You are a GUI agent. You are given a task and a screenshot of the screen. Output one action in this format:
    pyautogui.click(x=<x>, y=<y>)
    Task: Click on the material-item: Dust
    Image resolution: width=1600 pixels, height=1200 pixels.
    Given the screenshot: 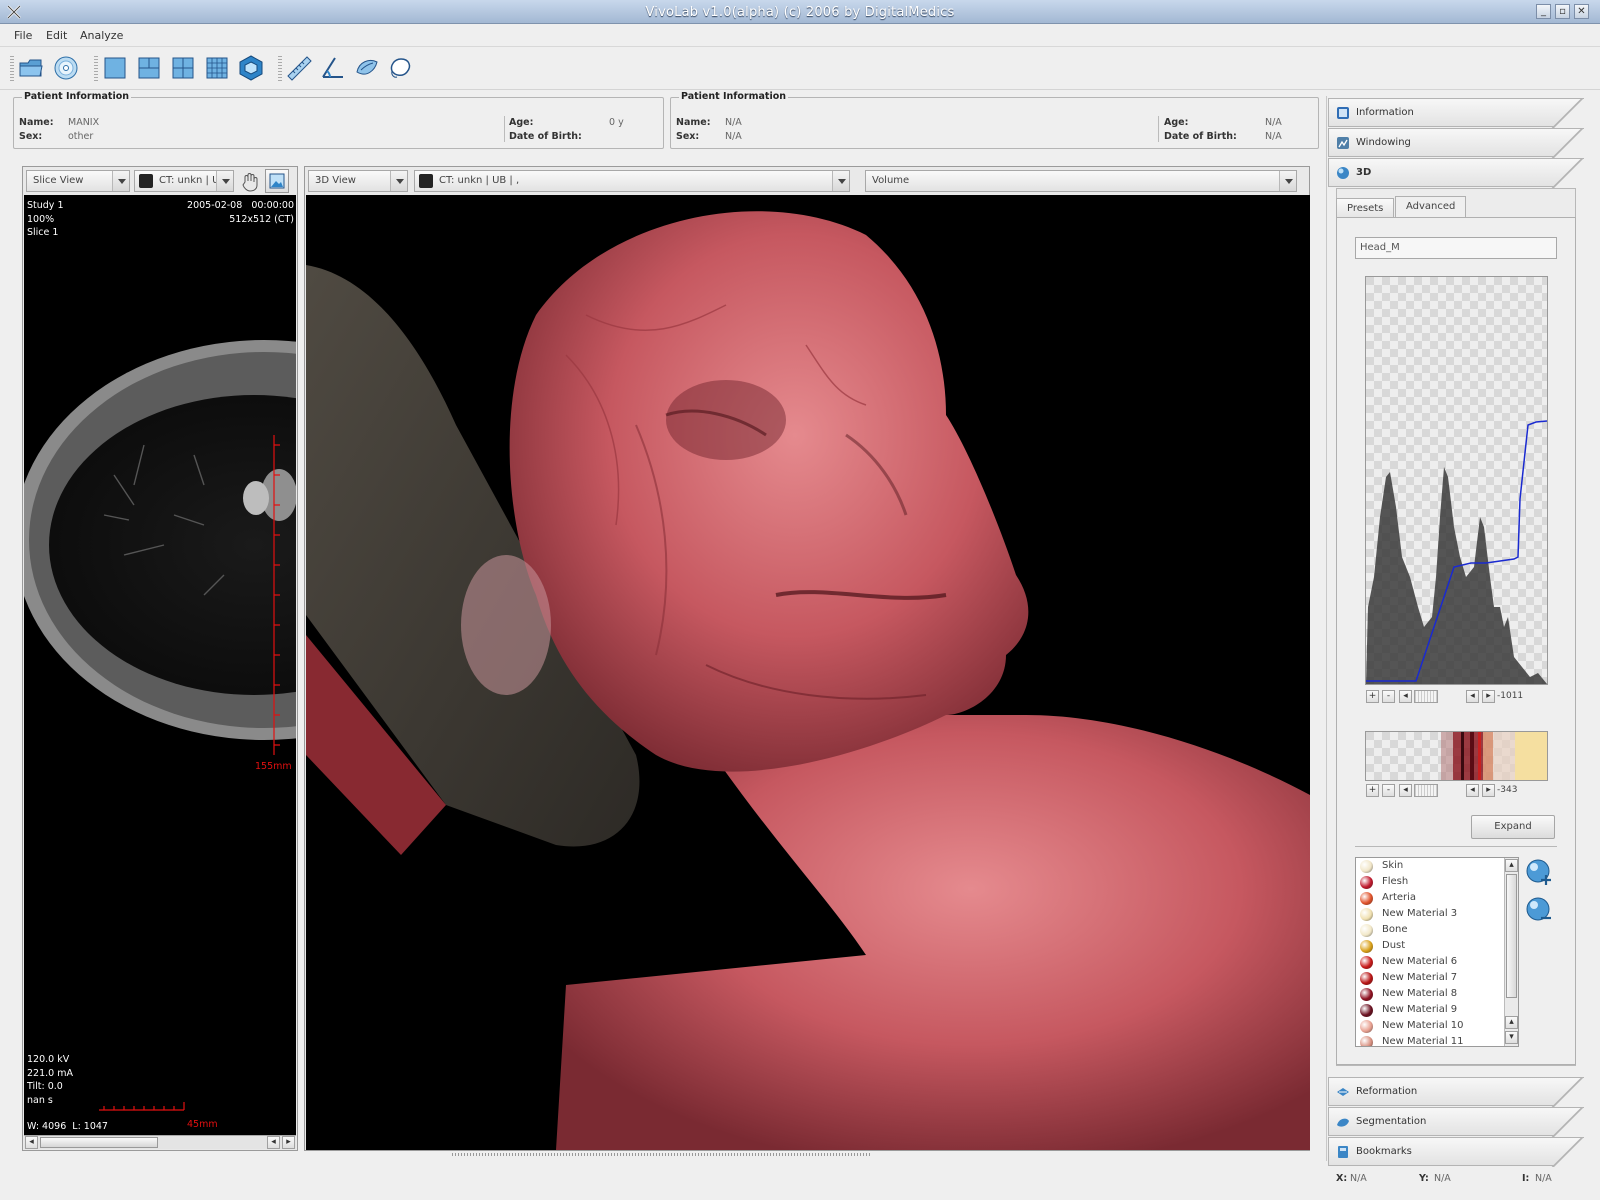 What is the action you would take?
    pyautogui.click(x=1430, y=946)
    